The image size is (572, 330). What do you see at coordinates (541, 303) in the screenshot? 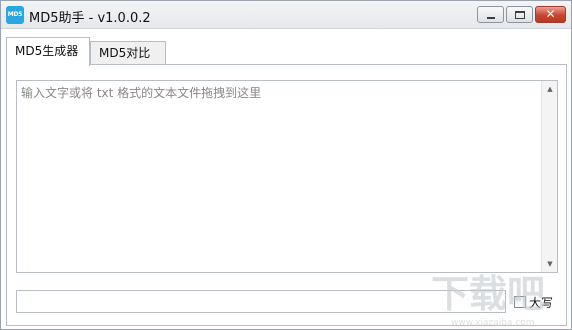
I see `uppercase-label: 大写` at bounding box center [541, 303].